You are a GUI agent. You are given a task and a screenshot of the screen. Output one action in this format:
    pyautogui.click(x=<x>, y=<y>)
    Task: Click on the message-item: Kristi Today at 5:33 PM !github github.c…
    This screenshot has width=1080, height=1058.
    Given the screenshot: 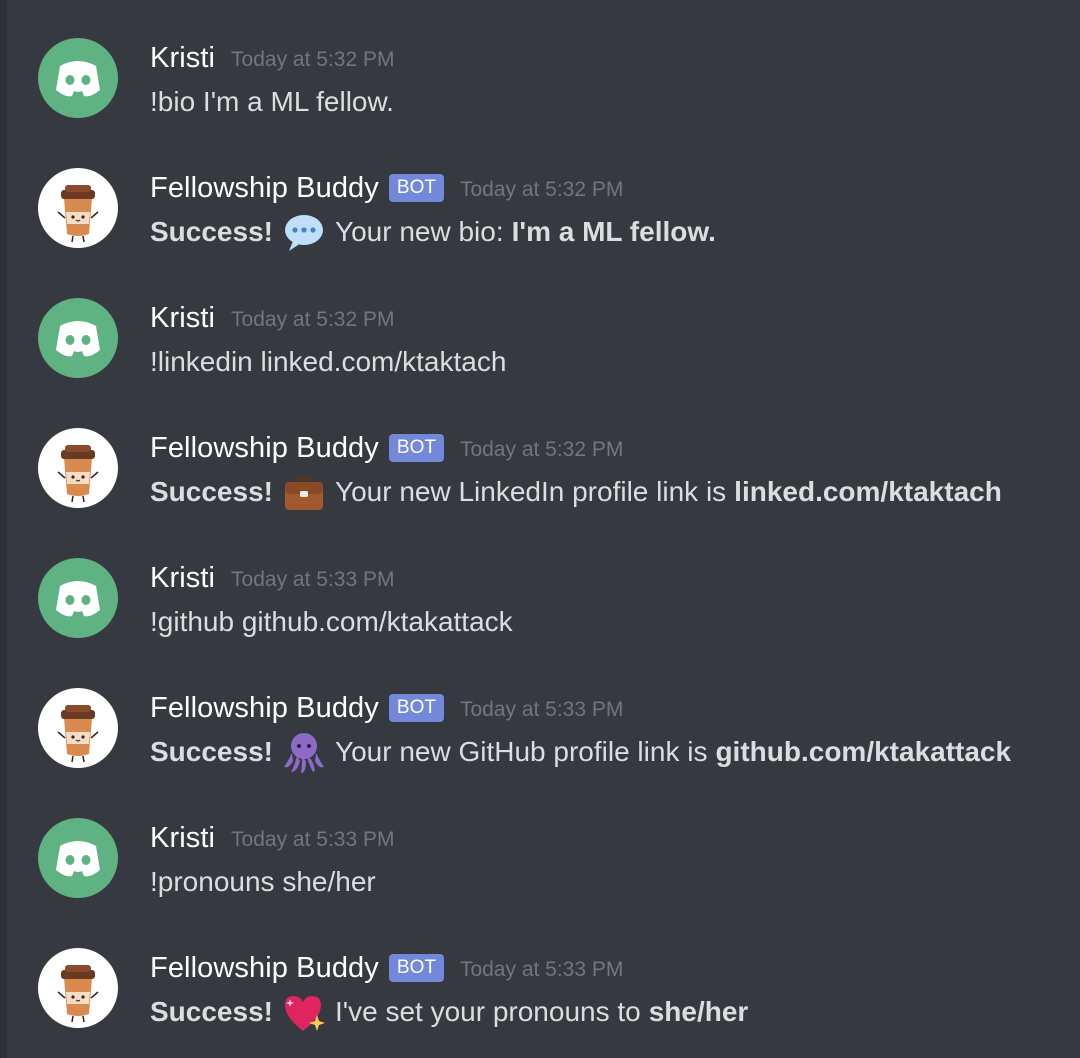 What is the action you would take?
    pyautogui.click(x=540, y=585)
    